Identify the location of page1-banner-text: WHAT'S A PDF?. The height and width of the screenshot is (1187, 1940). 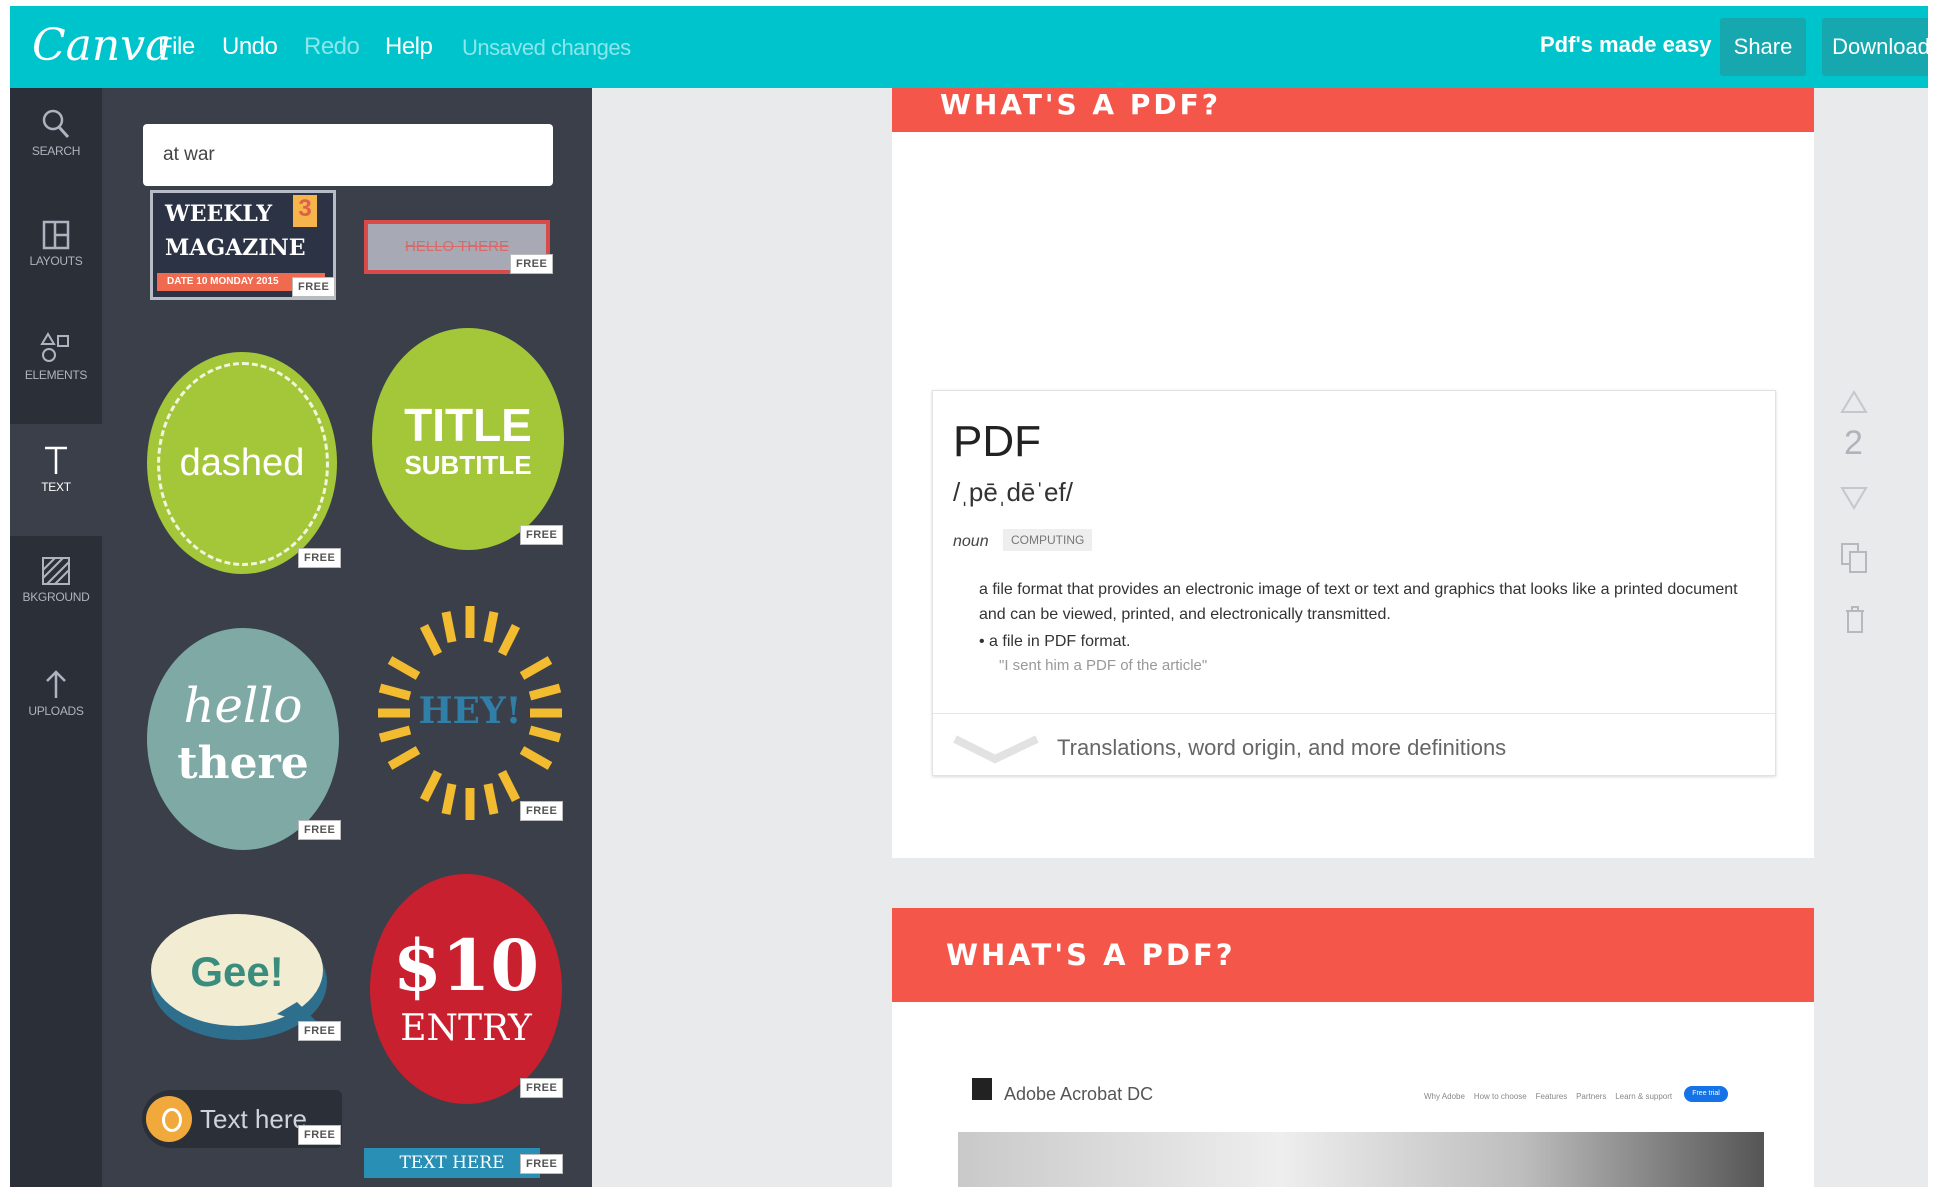
(1080, 104).